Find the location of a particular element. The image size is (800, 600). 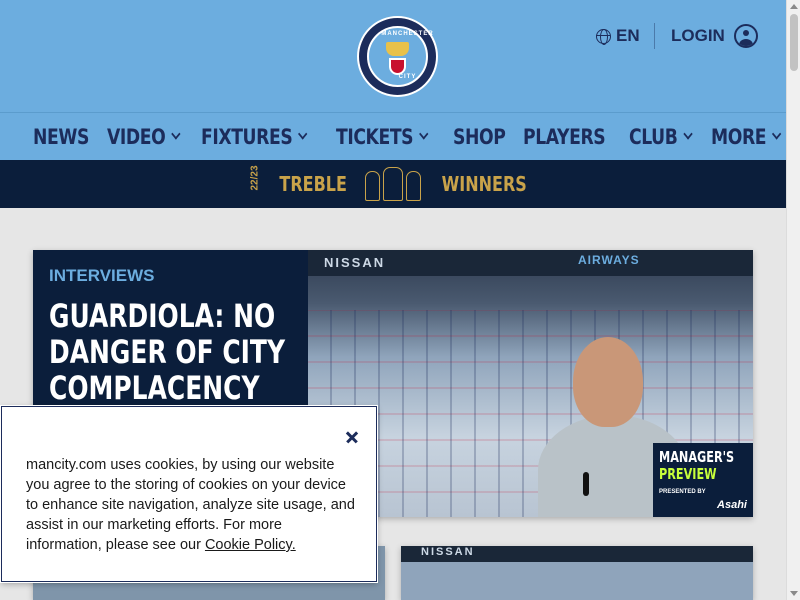

header-divider is located at coordinates (654, 36).